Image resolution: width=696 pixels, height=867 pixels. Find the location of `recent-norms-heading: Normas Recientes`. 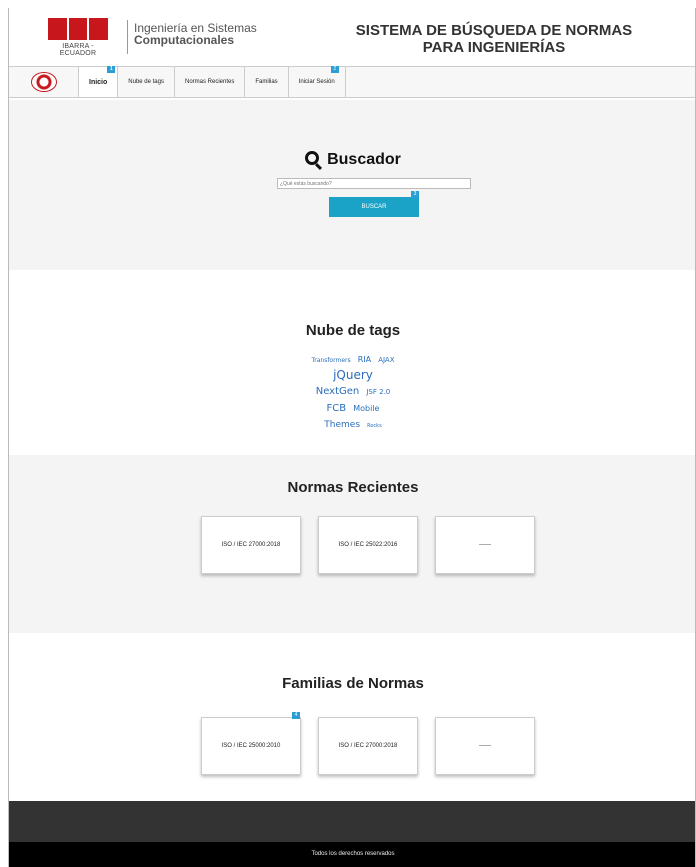

recent-norms-heading: Normas Recientes is located at coordinates (353, 487).